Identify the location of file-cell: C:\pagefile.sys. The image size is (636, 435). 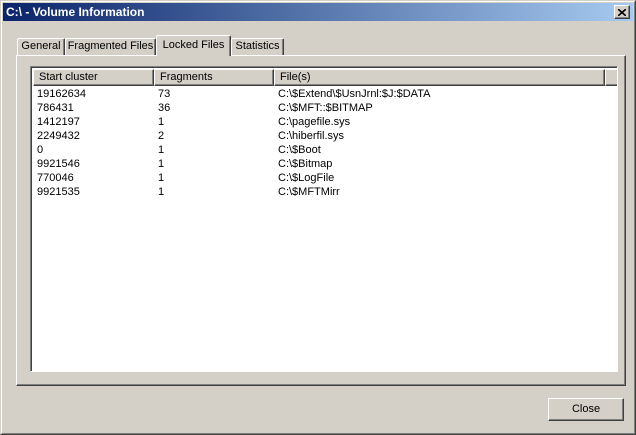
(314, 122).